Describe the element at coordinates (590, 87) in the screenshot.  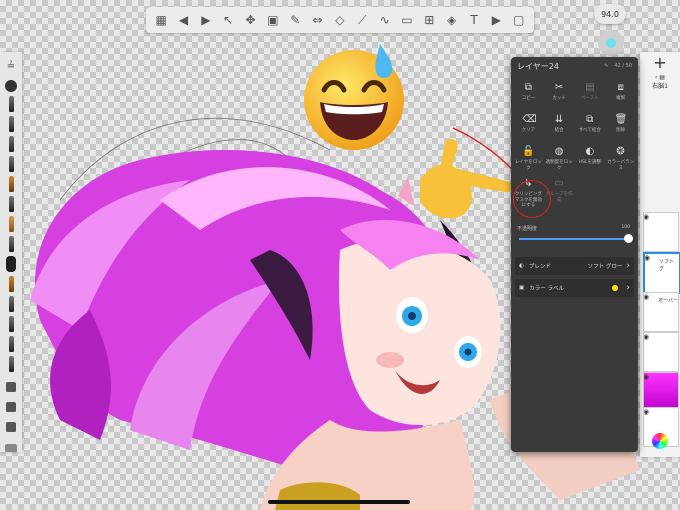
I see `paste-icon: ▤` at that location.